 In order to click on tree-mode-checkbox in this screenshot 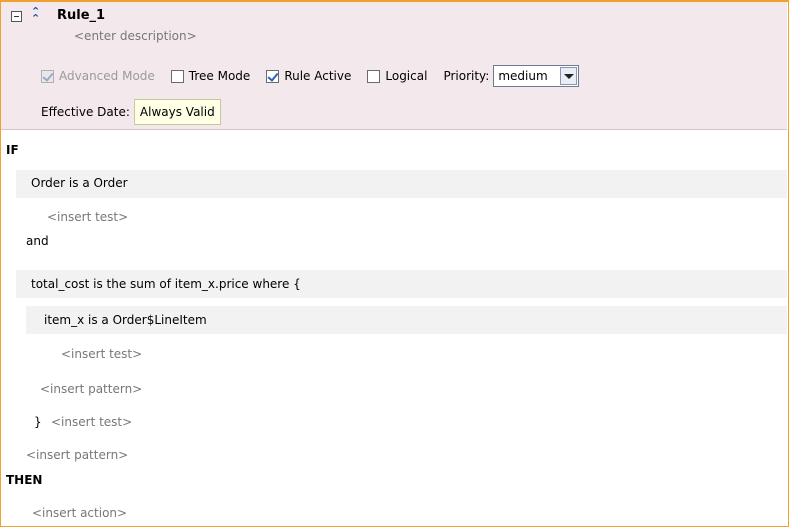, I will do `click(177, 76)`.